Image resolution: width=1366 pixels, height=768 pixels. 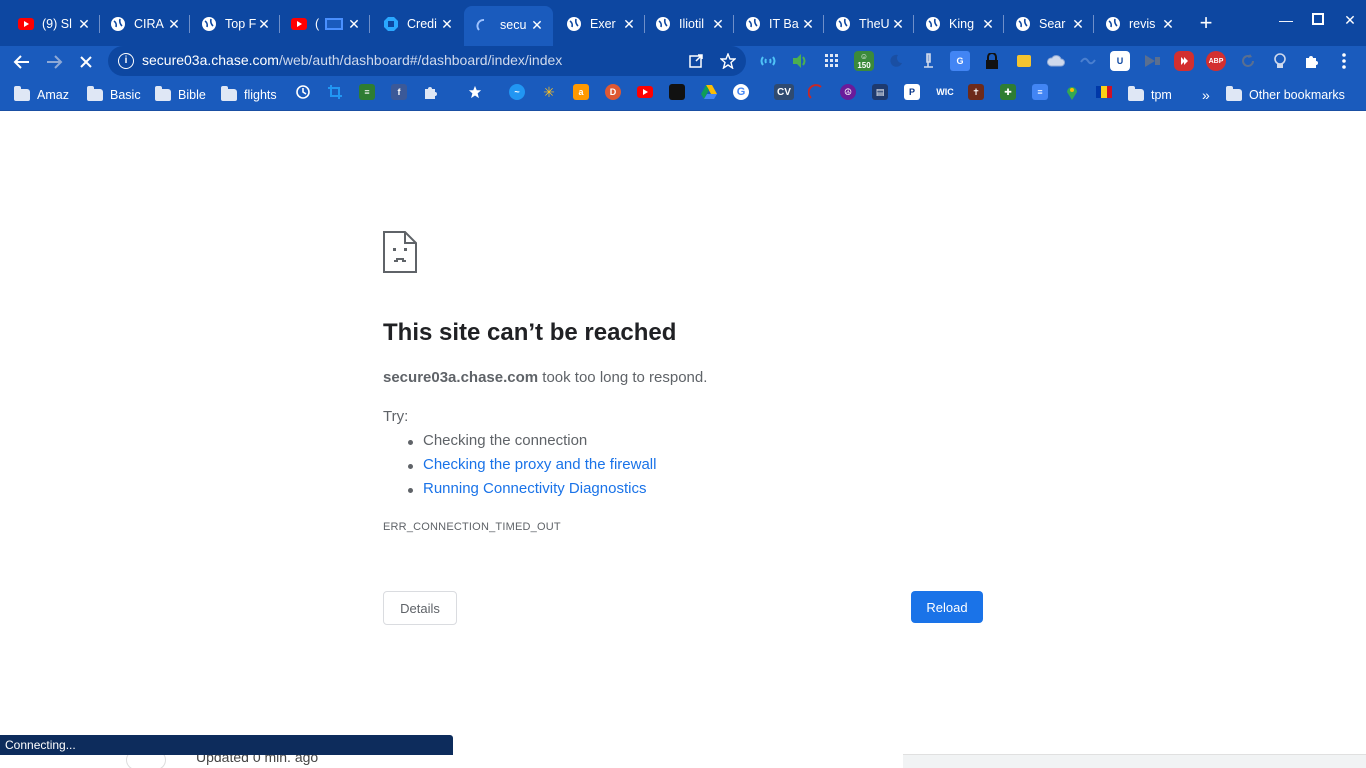 What do you see at coordinates (677, 92) in the screenshot?
I see `note-icon` at bounding box center [677, 92].